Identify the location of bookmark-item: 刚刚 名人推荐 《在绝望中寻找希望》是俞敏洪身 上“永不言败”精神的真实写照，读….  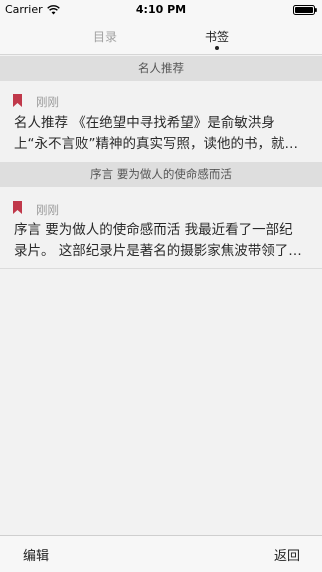
(161, 121).